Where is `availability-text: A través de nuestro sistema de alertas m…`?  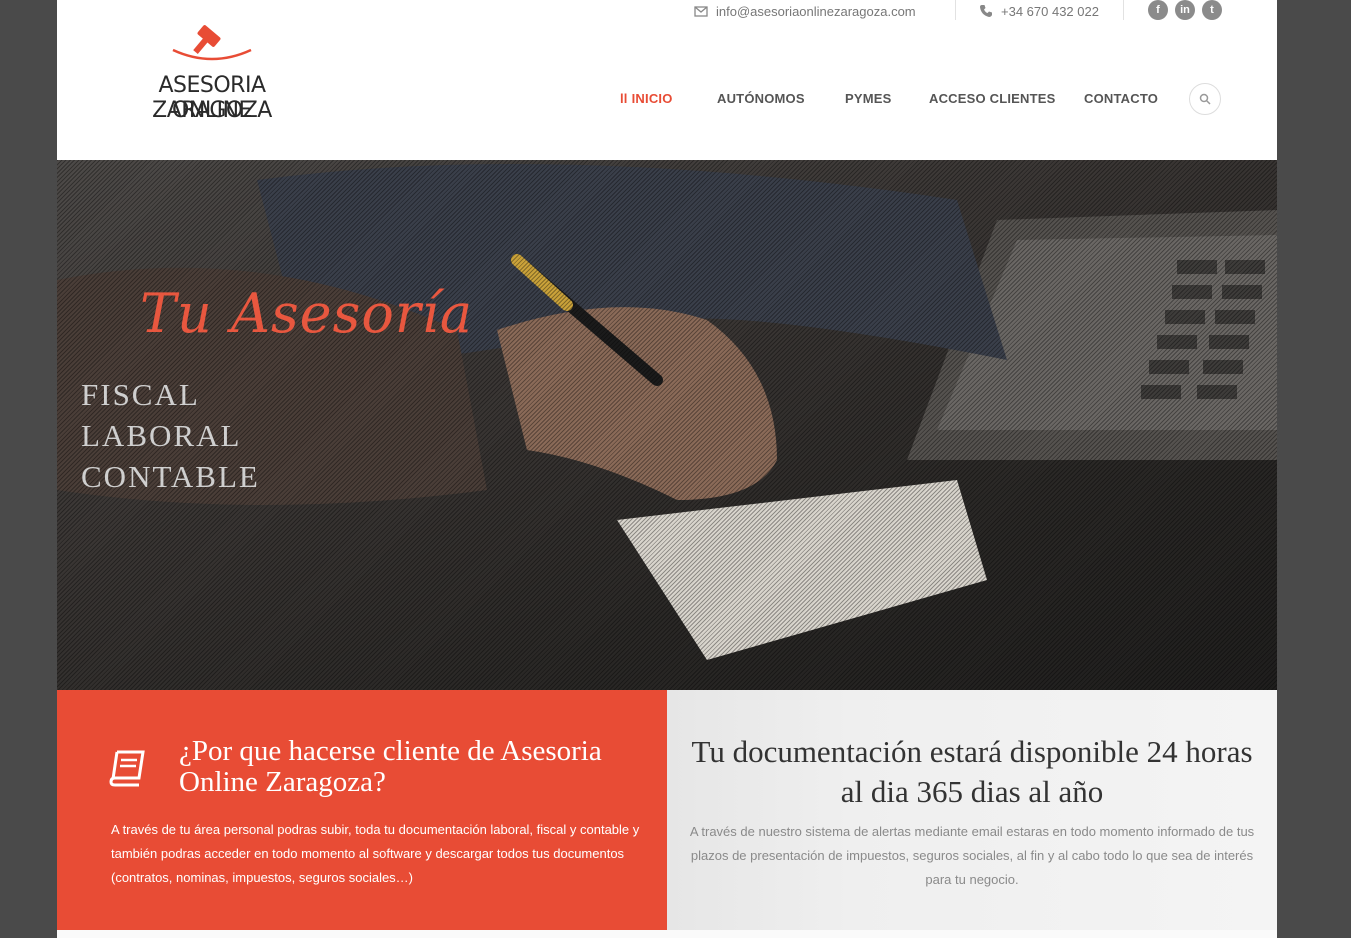
availability-text: A través de nuestro sistema de alertas m… is located at coordinates (972, 855).